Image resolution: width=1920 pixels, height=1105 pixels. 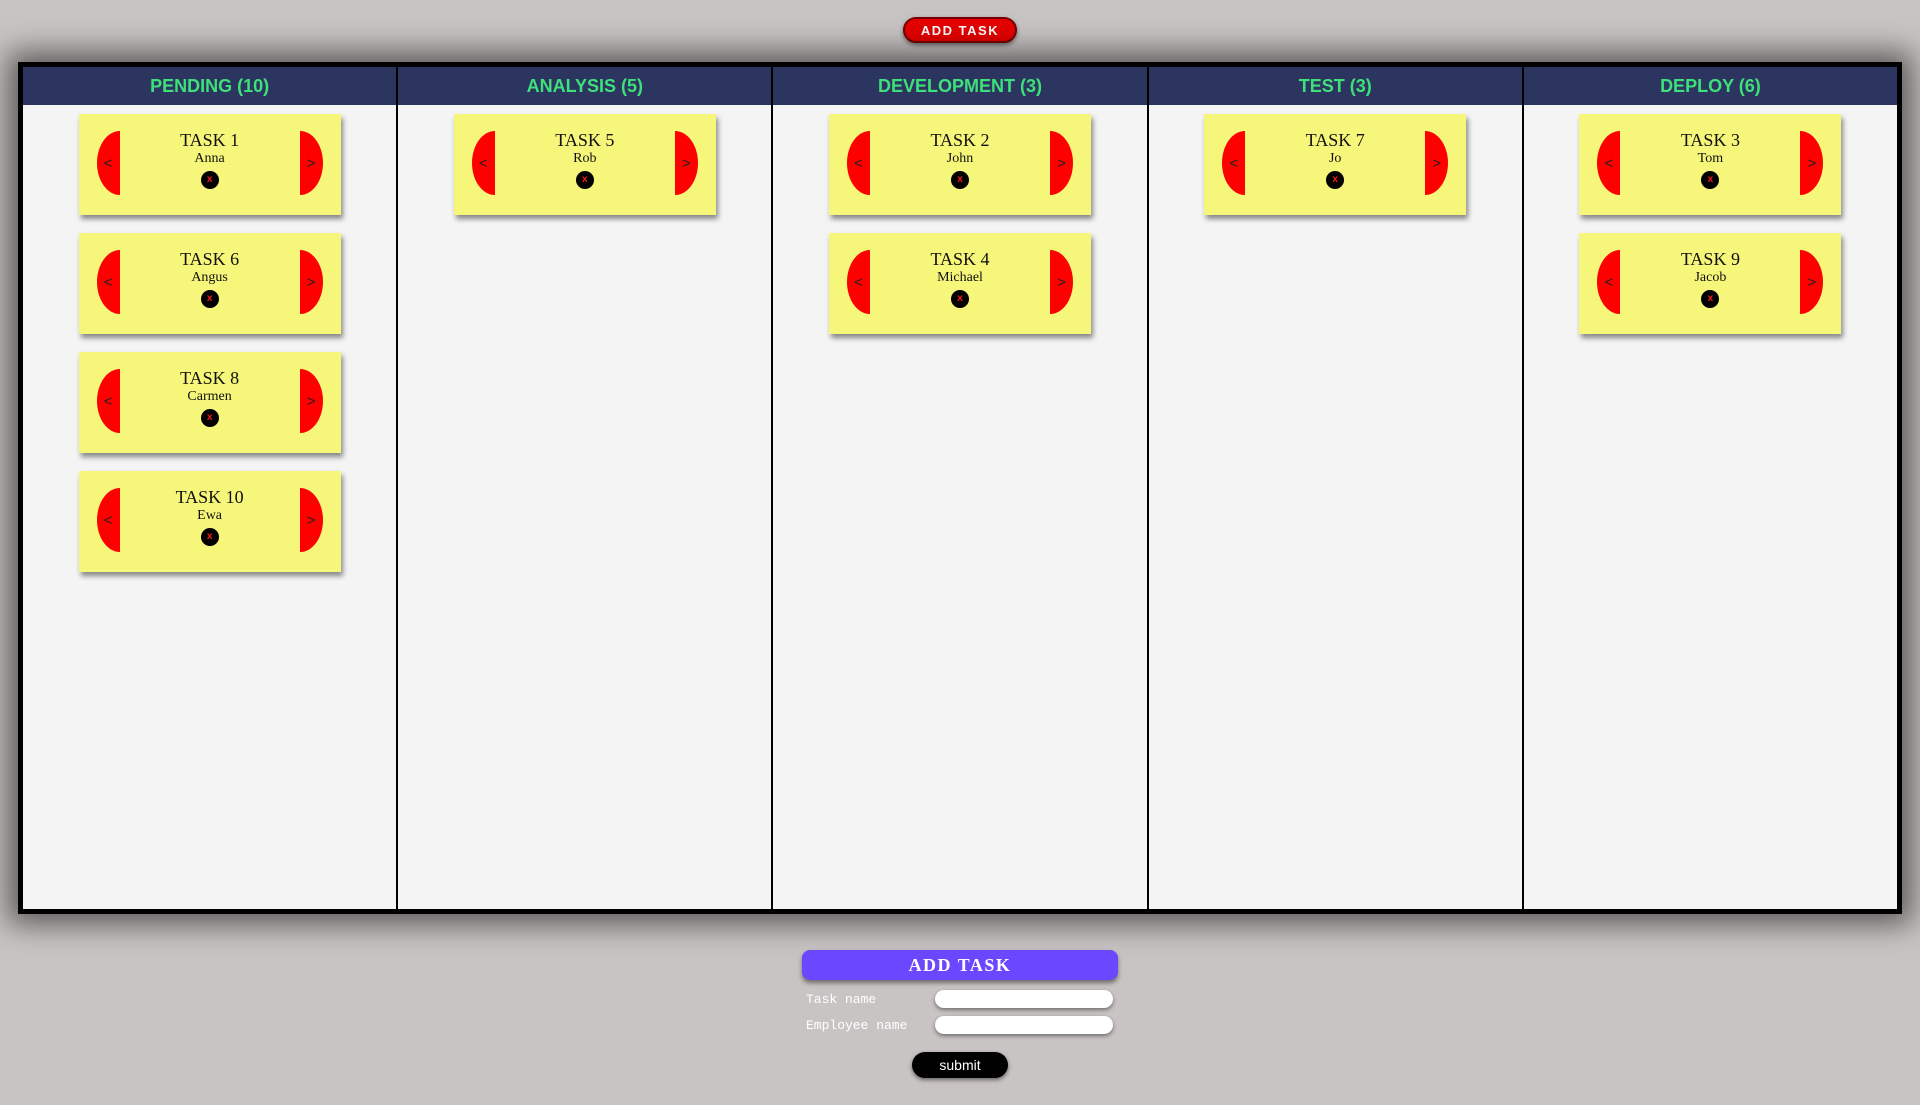 I want to click on column-header: PENDING (10), so click(x=210, y=86).